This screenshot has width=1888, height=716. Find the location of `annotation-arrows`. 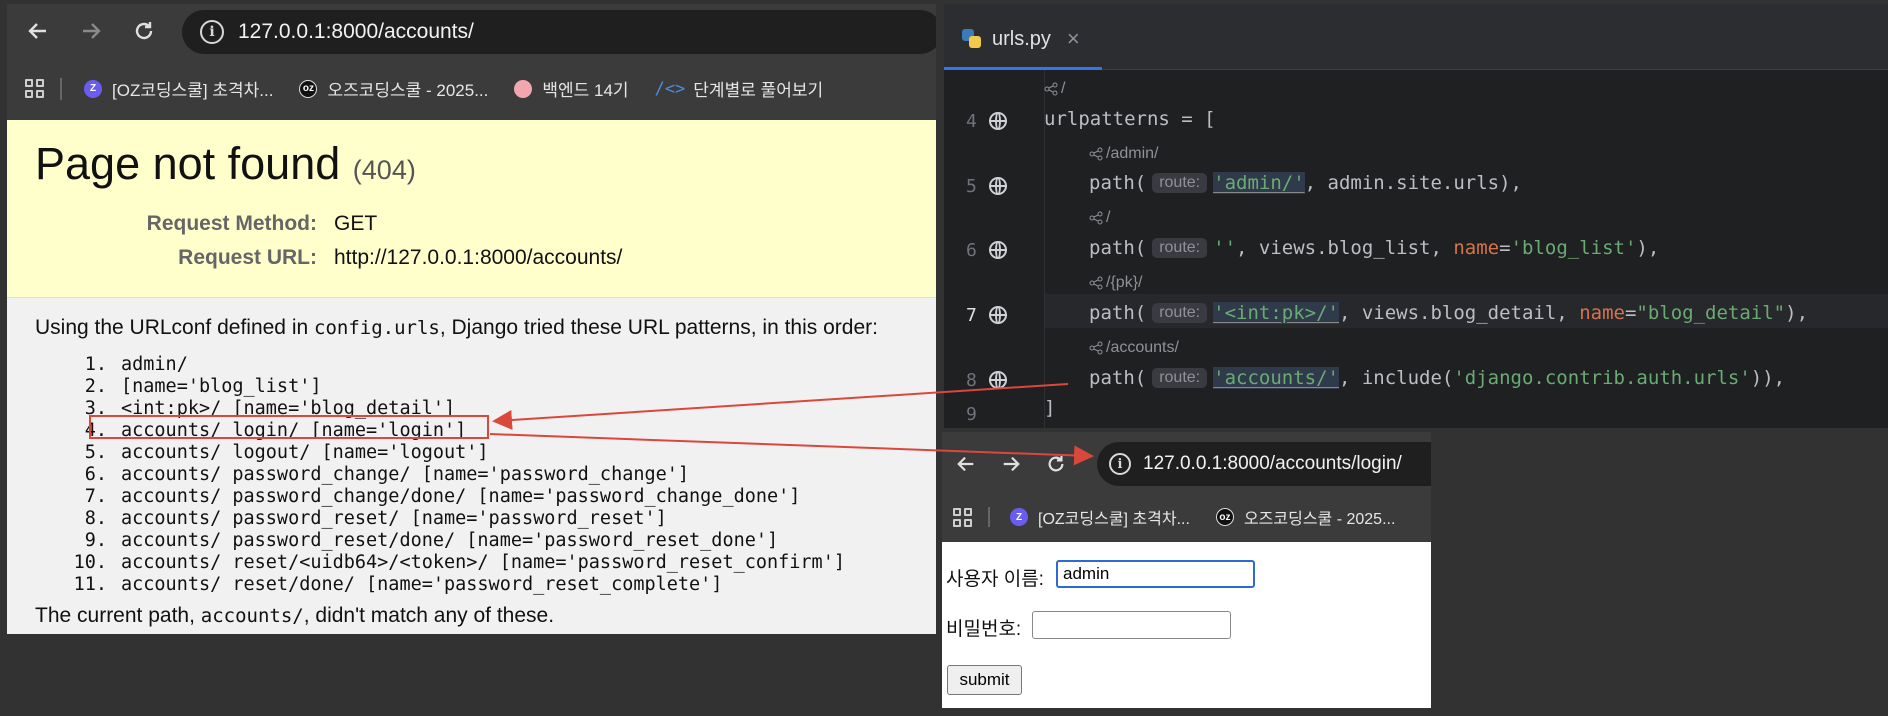

annotation-arrows is located at coordinates (791, 424).